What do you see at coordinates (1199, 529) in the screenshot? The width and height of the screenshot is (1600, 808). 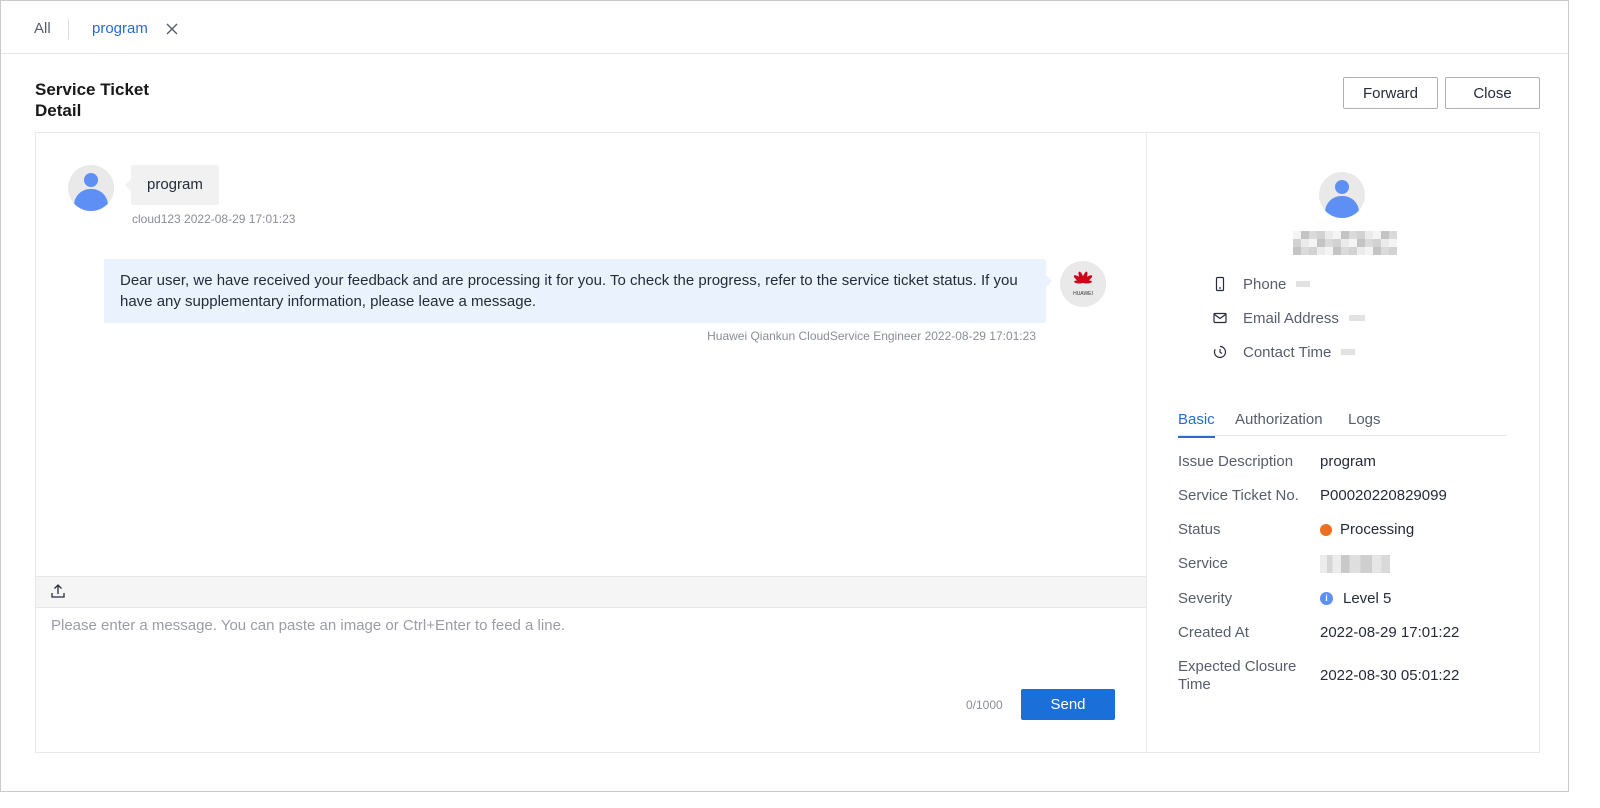 I see `status-label: Status` at bounding box center [1199, 529].